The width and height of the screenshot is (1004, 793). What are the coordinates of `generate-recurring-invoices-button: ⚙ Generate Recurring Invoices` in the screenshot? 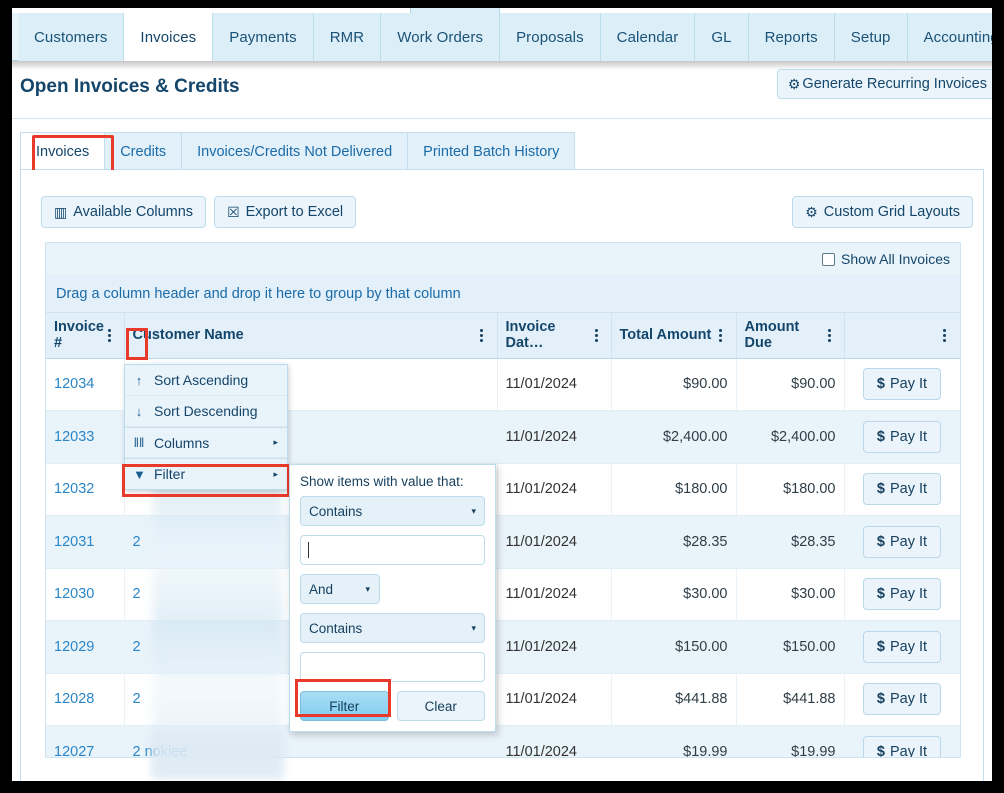 It's located at (884, 84).